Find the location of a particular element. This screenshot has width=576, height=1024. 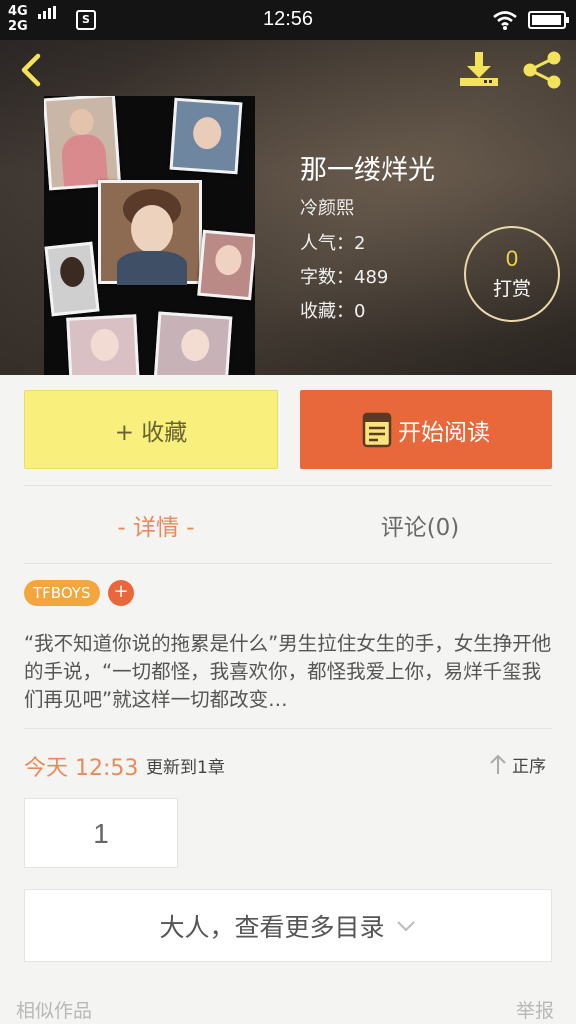

update-time: 今天 12:53 is located at coordinates (81, 768).